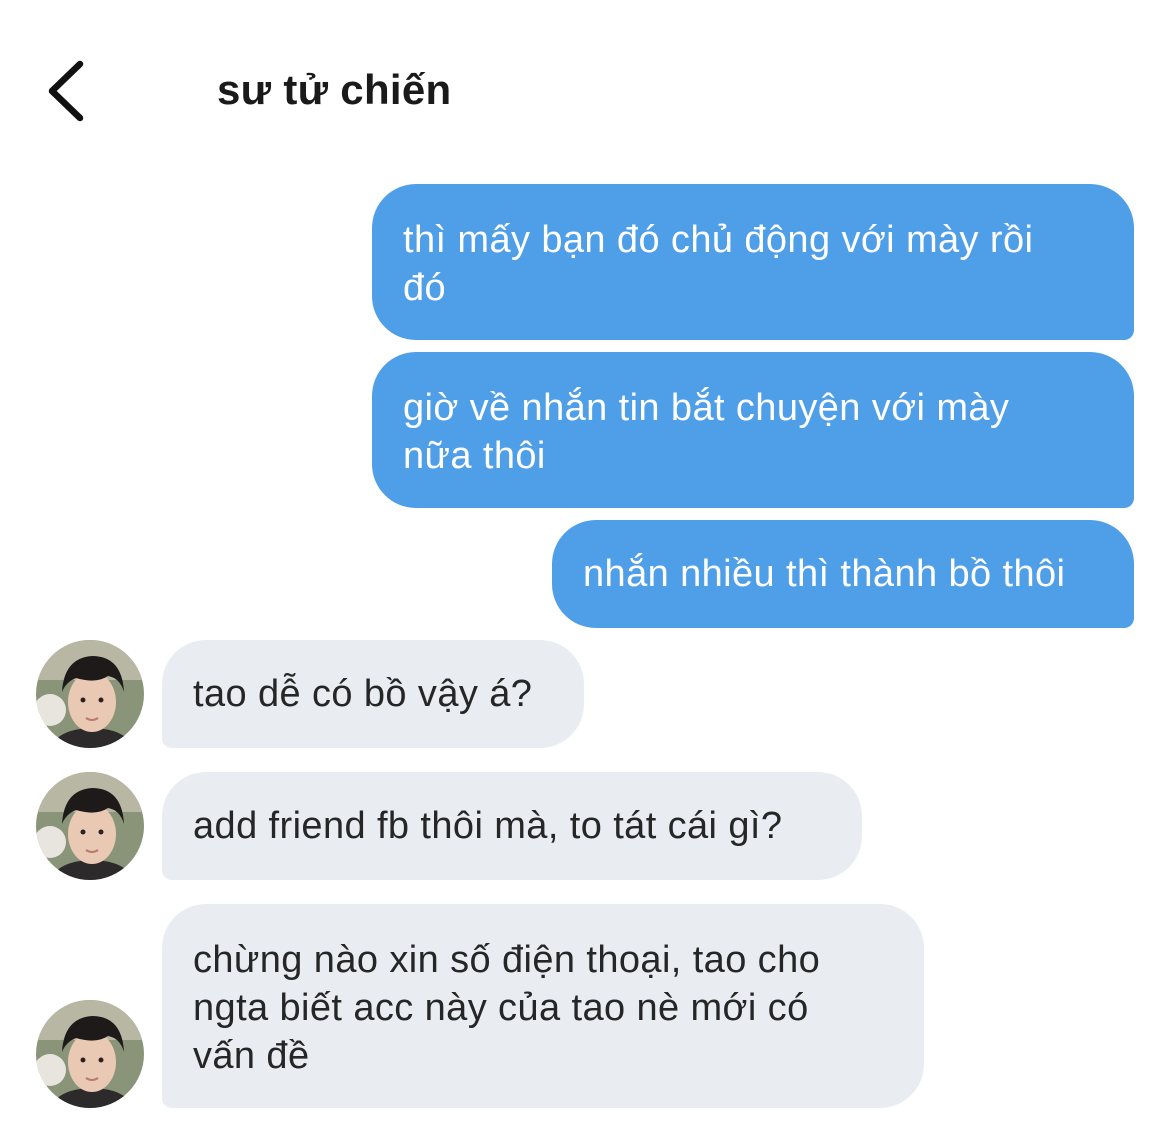 The height and width of the screenshot is (1122, 1169). I want to click on incoming-message: tao dễ có bồ vậy á?, so click(373, 694).